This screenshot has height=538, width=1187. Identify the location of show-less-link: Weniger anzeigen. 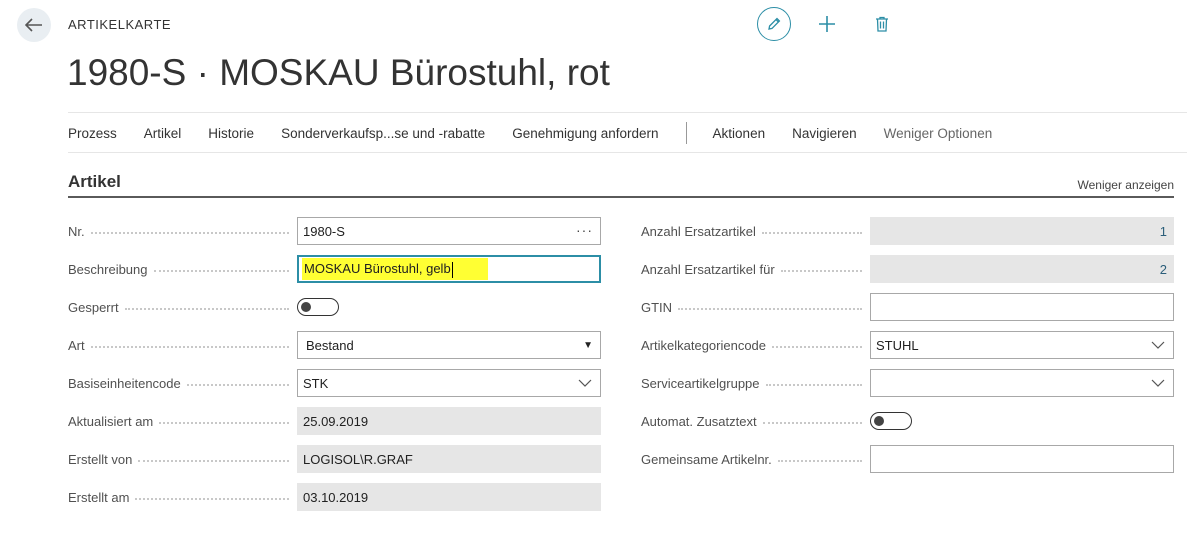
(1125, 185).